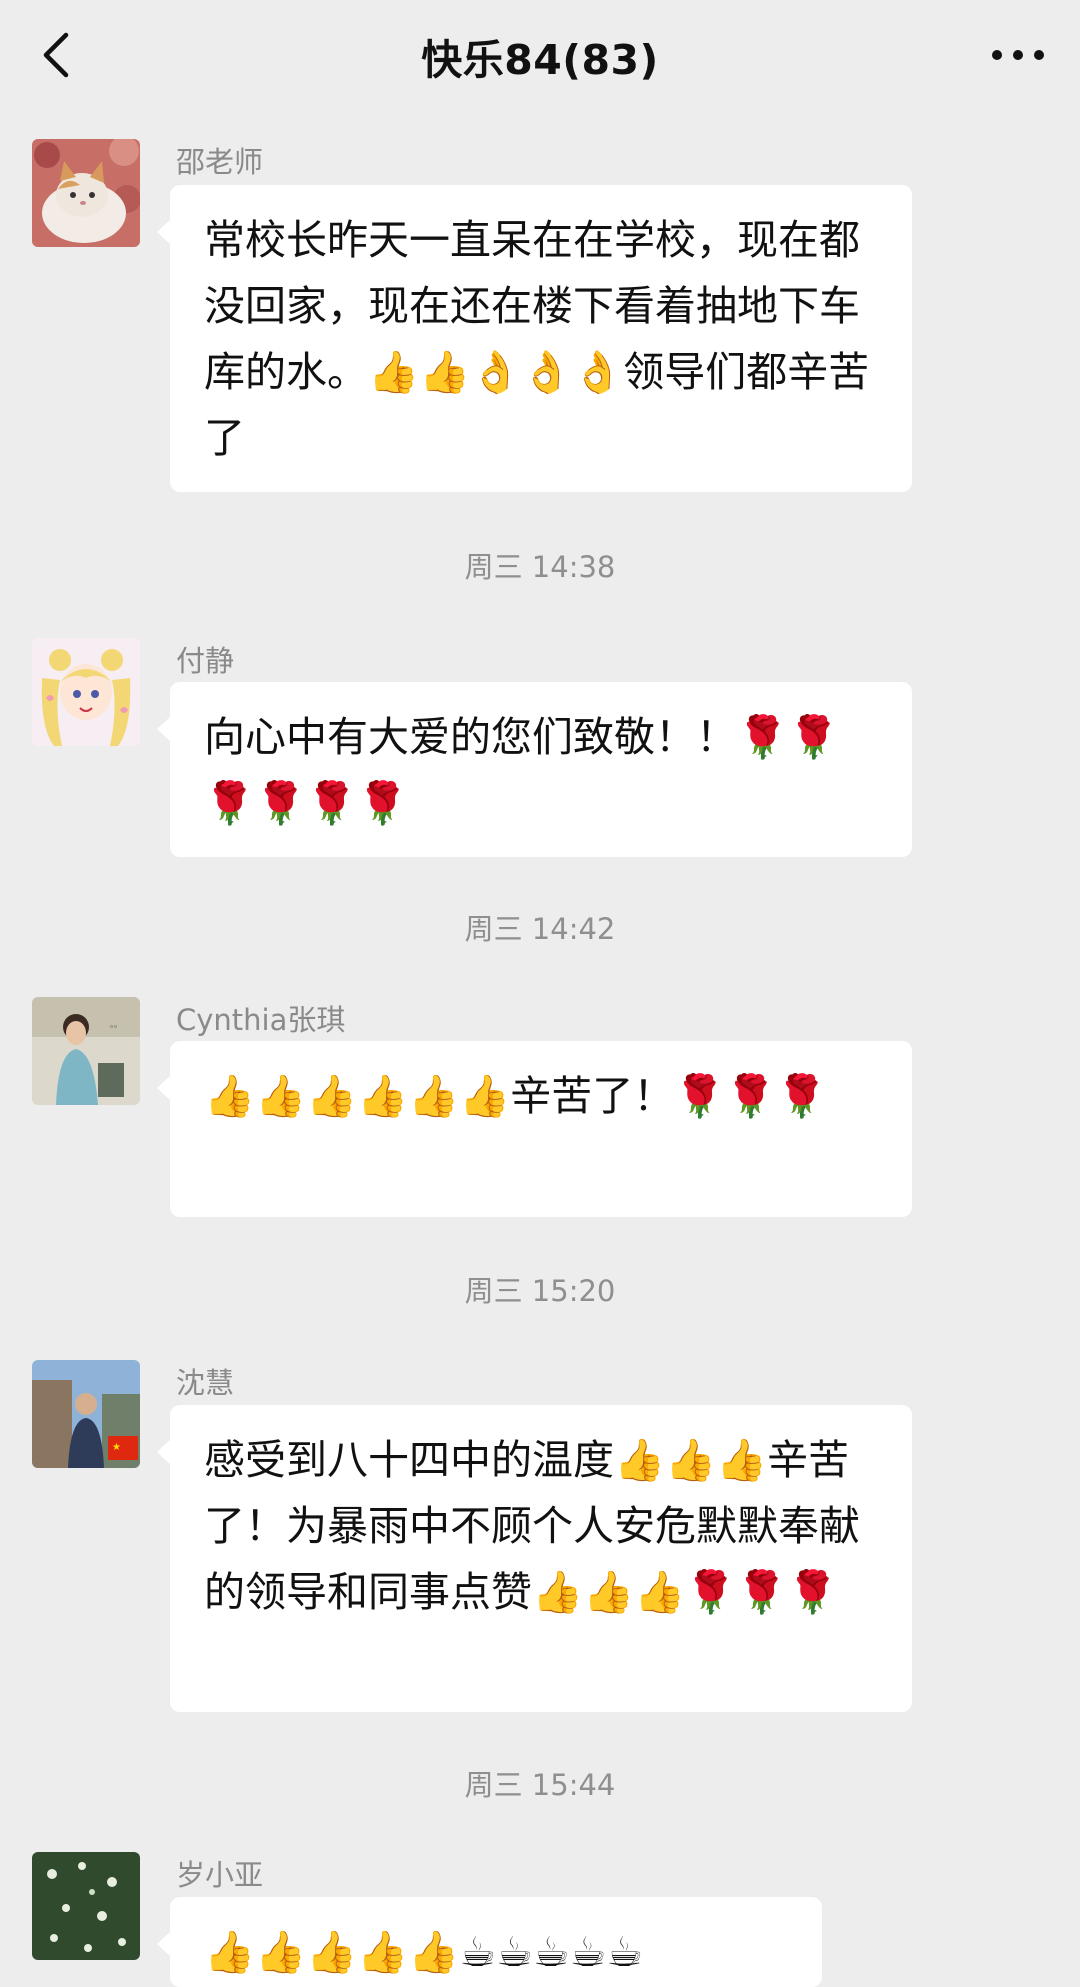 The height and width of the screenshot is (1987, 1080). What do you see at coordinates (534, 1129) in the screenshot?
I see `message-bubble: 👍👍👍👍👍👍辛苦了！🌹🌹🌹` at bounding box center [534, 1129].